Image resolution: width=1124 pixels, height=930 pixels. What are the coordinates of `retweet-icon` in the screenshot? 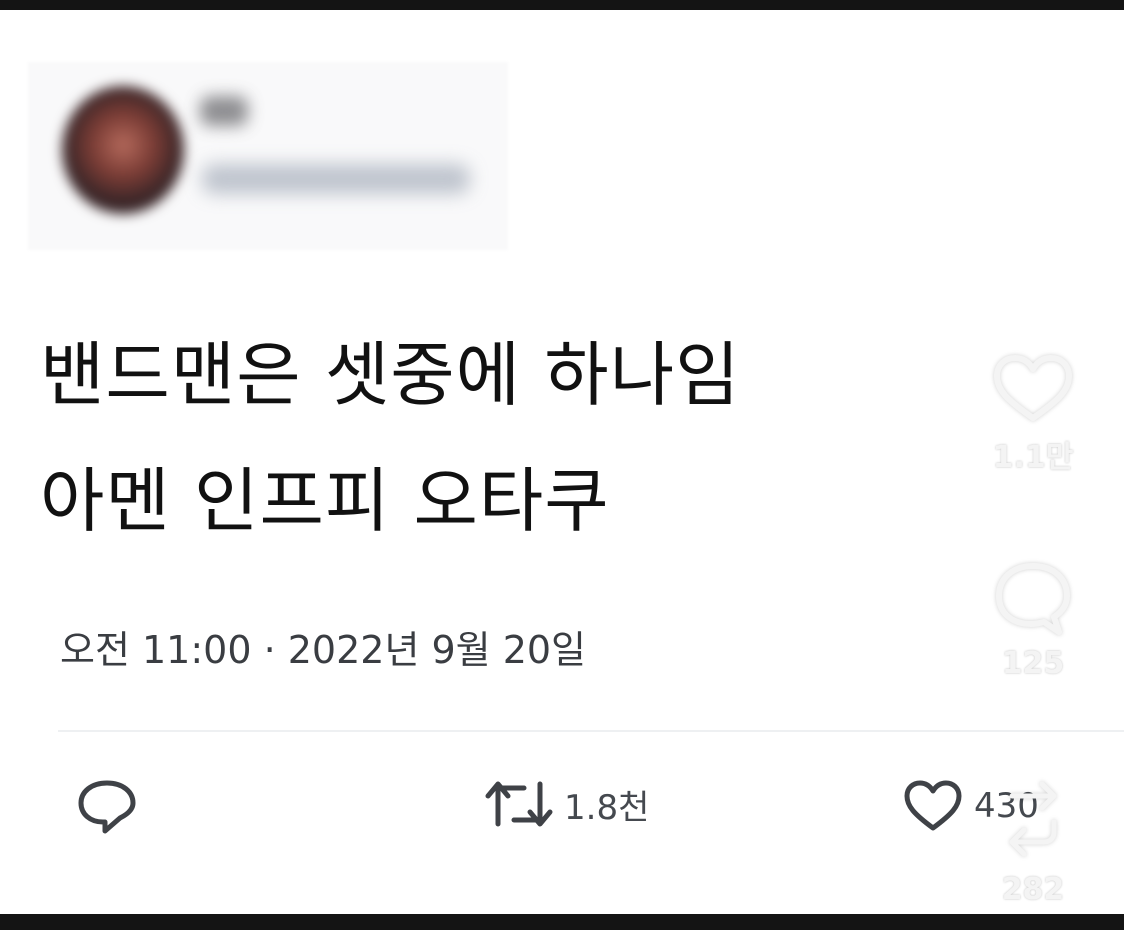 It's located at (519, 804).